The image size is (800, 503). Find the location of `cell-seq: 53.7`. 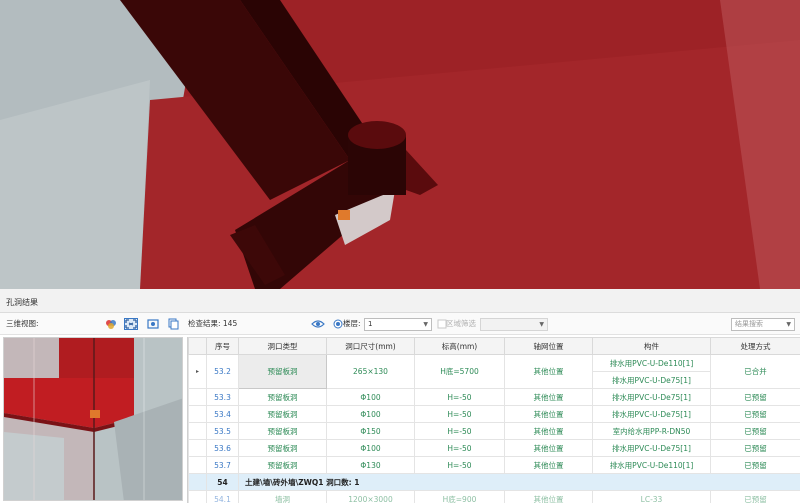

cell-seq: 53.7 is located at coordinates (222, 465).